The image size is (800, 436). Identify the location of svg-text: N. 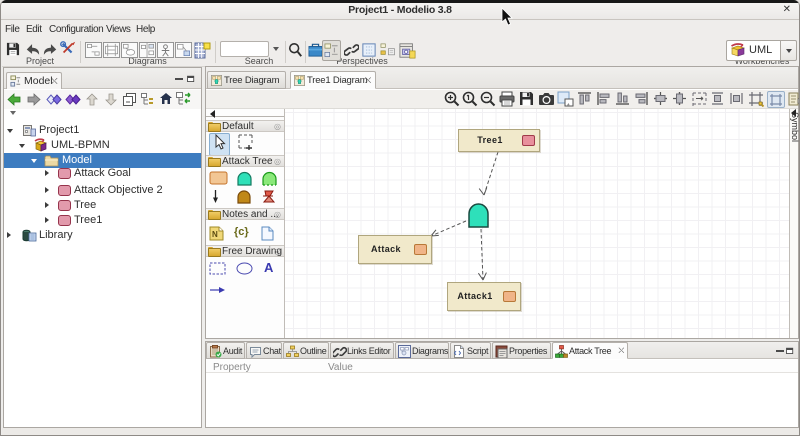
(215, 234).